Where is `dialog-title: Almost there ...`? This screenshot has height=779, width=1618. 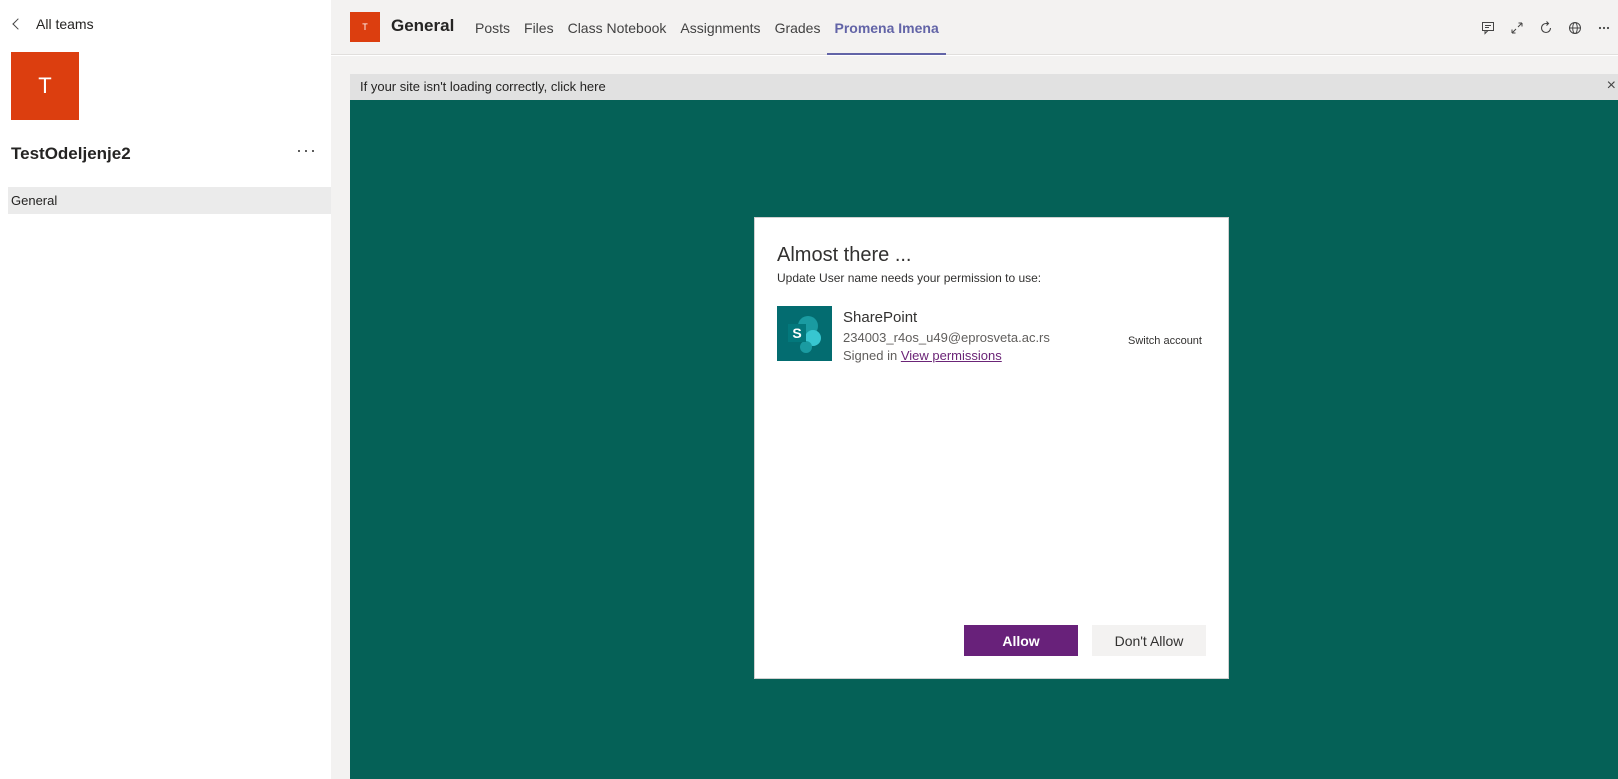 dialog-title: Almost there ... is located at coordinates (844, 255).